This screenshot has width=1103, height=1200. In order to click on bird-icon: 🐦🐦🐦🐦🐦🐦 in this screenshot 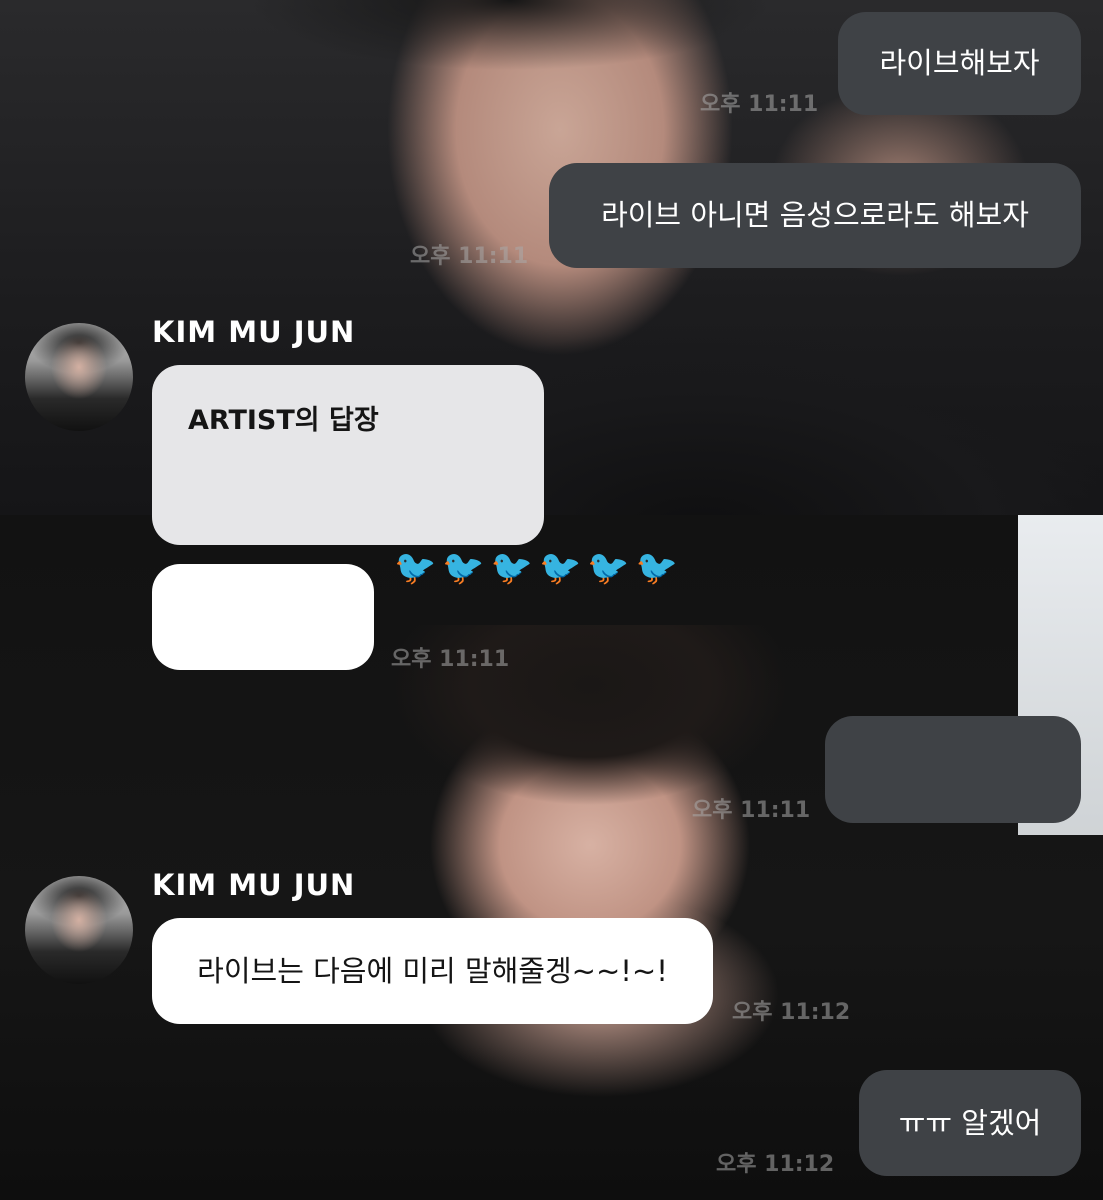, I will do `click(539, 568)`.